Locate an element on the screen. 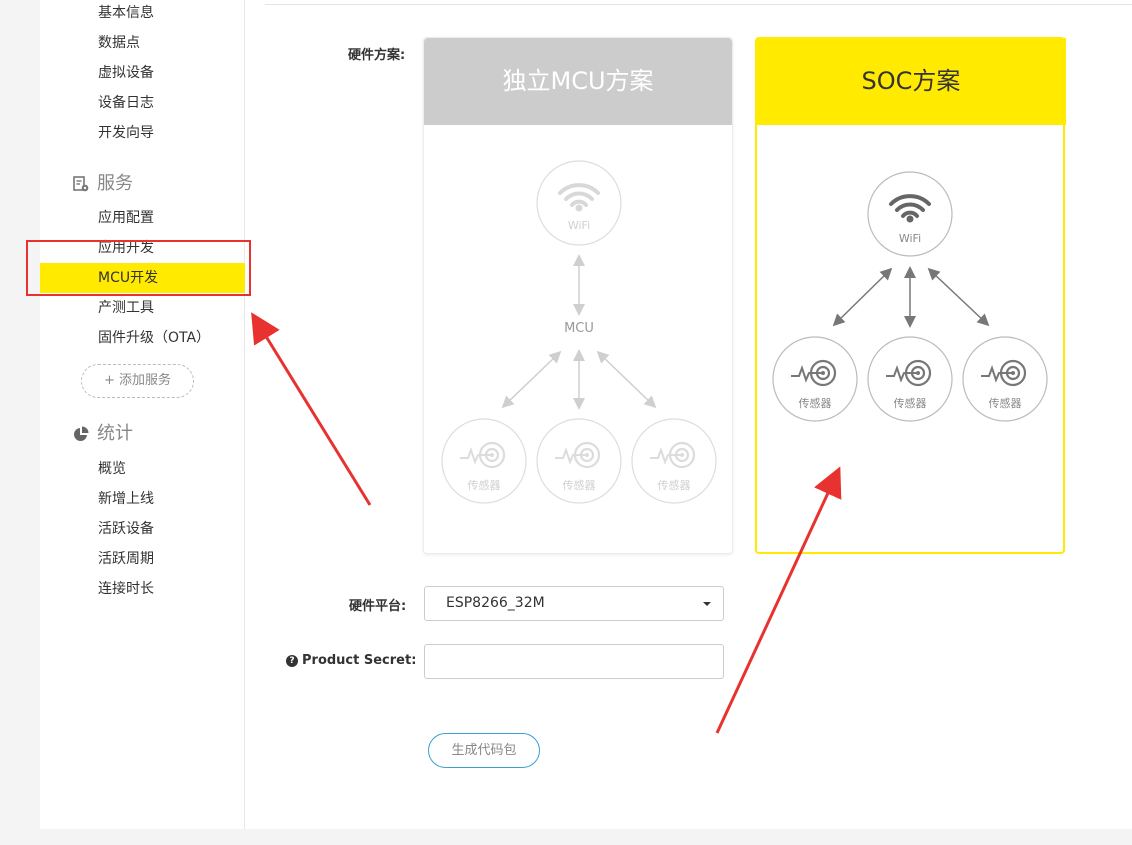 Image resolution: width=1132 pixels, height=845 pixels. hardware-platform-select: ESP8266_32M is located at coordinates (574, 603).